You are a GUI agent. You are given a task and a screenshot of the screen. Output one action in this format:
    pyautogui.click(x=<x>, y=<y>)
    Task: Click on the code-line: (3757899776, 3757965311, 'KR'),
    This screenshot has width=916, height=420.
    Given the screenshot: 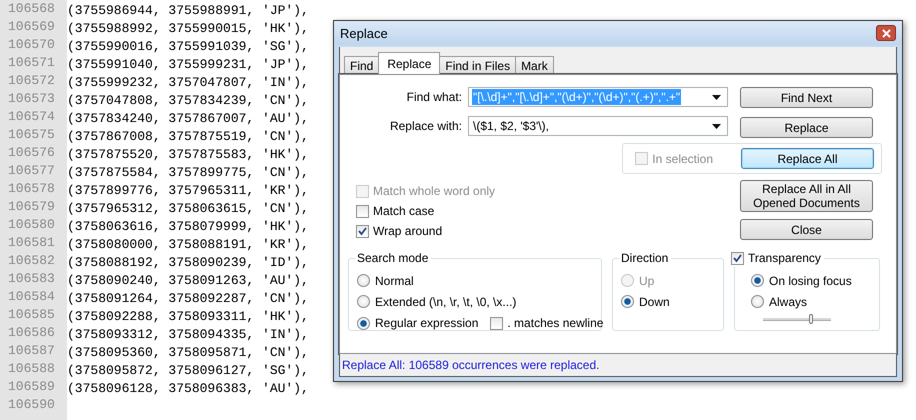 What is the action you would take?
    pyautogui.click(x=188, y=190)
    